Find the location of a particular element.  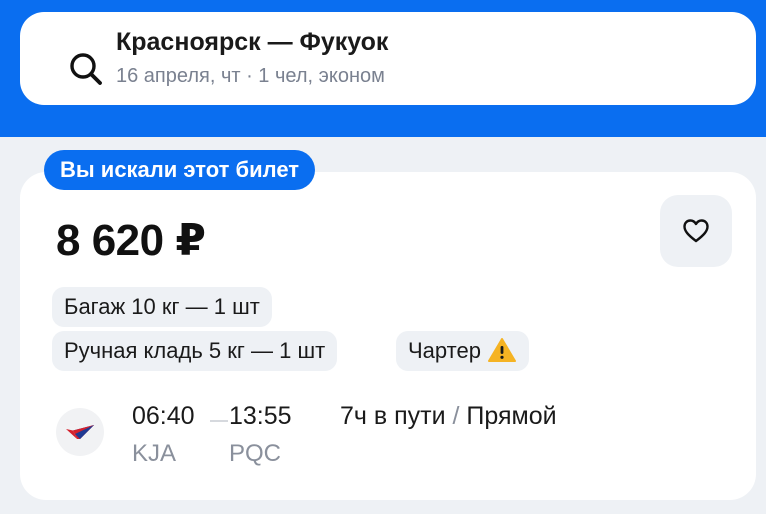

arrival-airport-code: PQC is located at coordinates (255, 453).